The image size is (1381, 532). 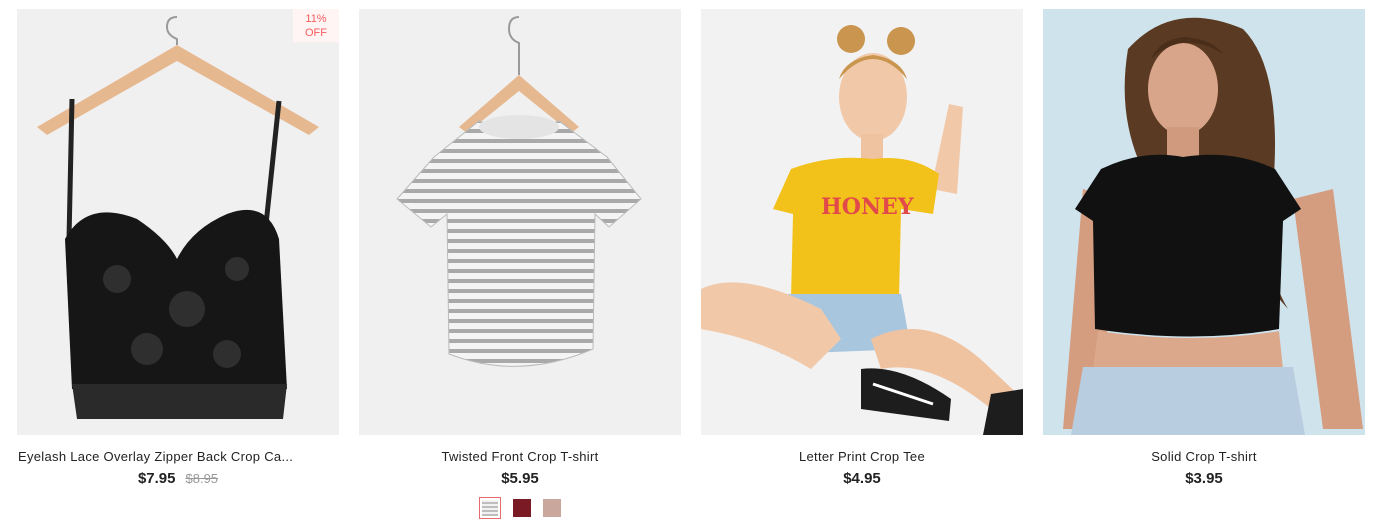 I want to click on tee-print-text: HONEY, so click(x=867, y=207).